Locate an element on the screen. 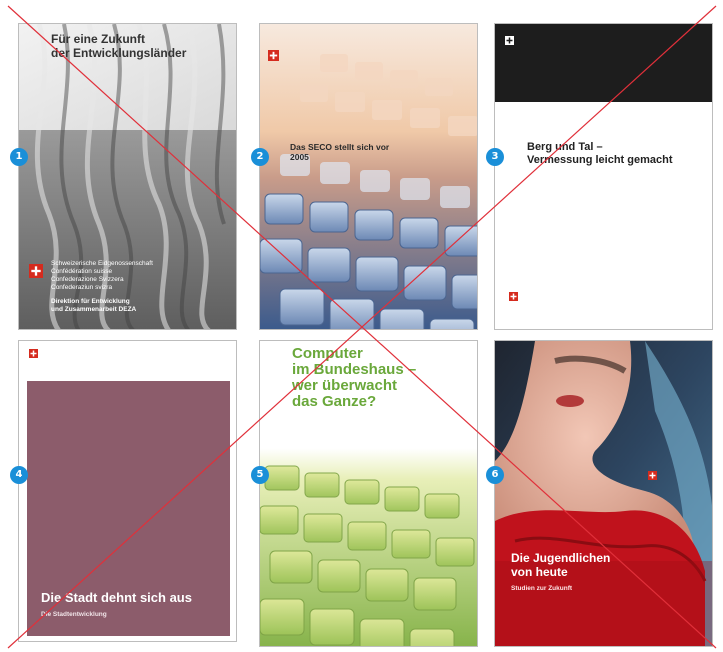 The width and height of the screenshot is (723, 652). cover-2: Das SECO stellt sich vor 2005 is located at coordinates (368, 176).